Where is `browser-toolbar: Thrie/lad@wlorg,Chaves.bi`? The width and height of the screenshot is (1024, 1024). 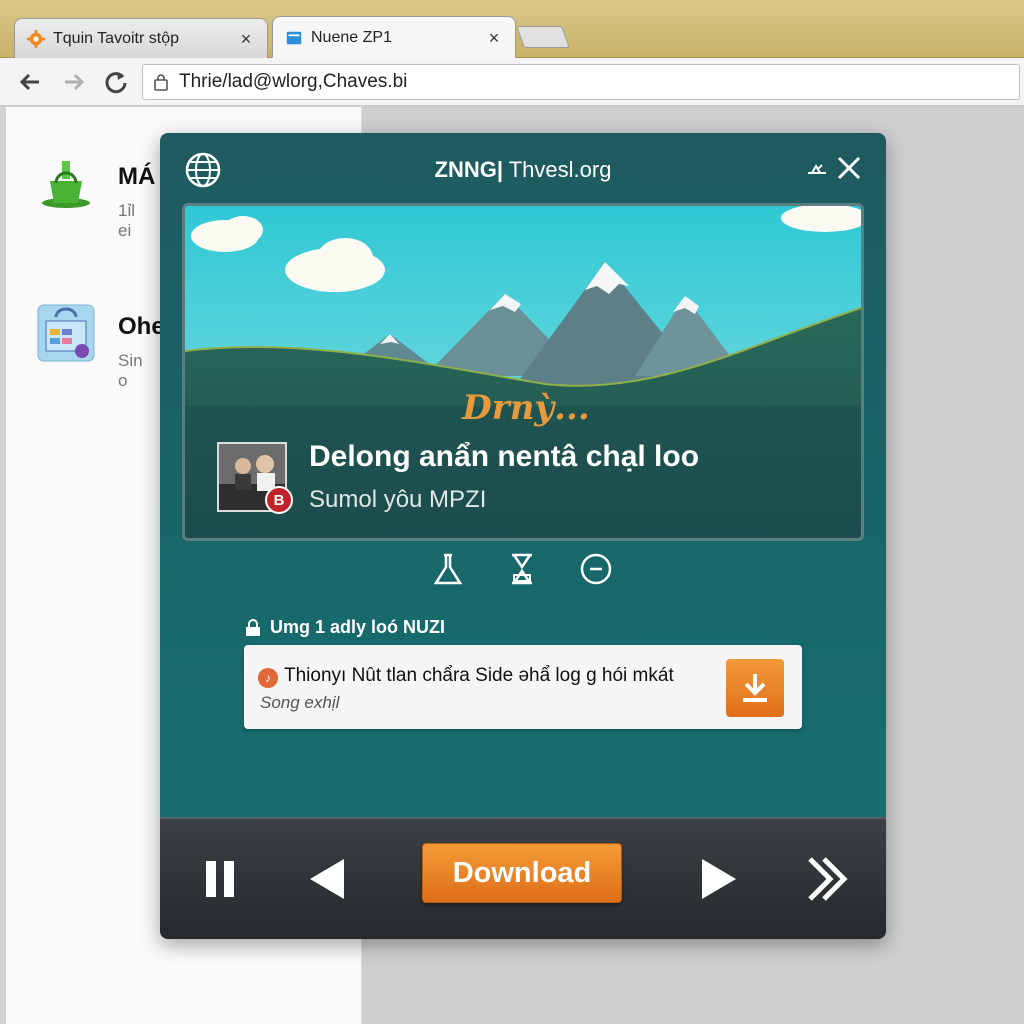 browser-toolbar: Thrie/lad@wlorg,Chaves.bi is located at coordinates (512, 82).